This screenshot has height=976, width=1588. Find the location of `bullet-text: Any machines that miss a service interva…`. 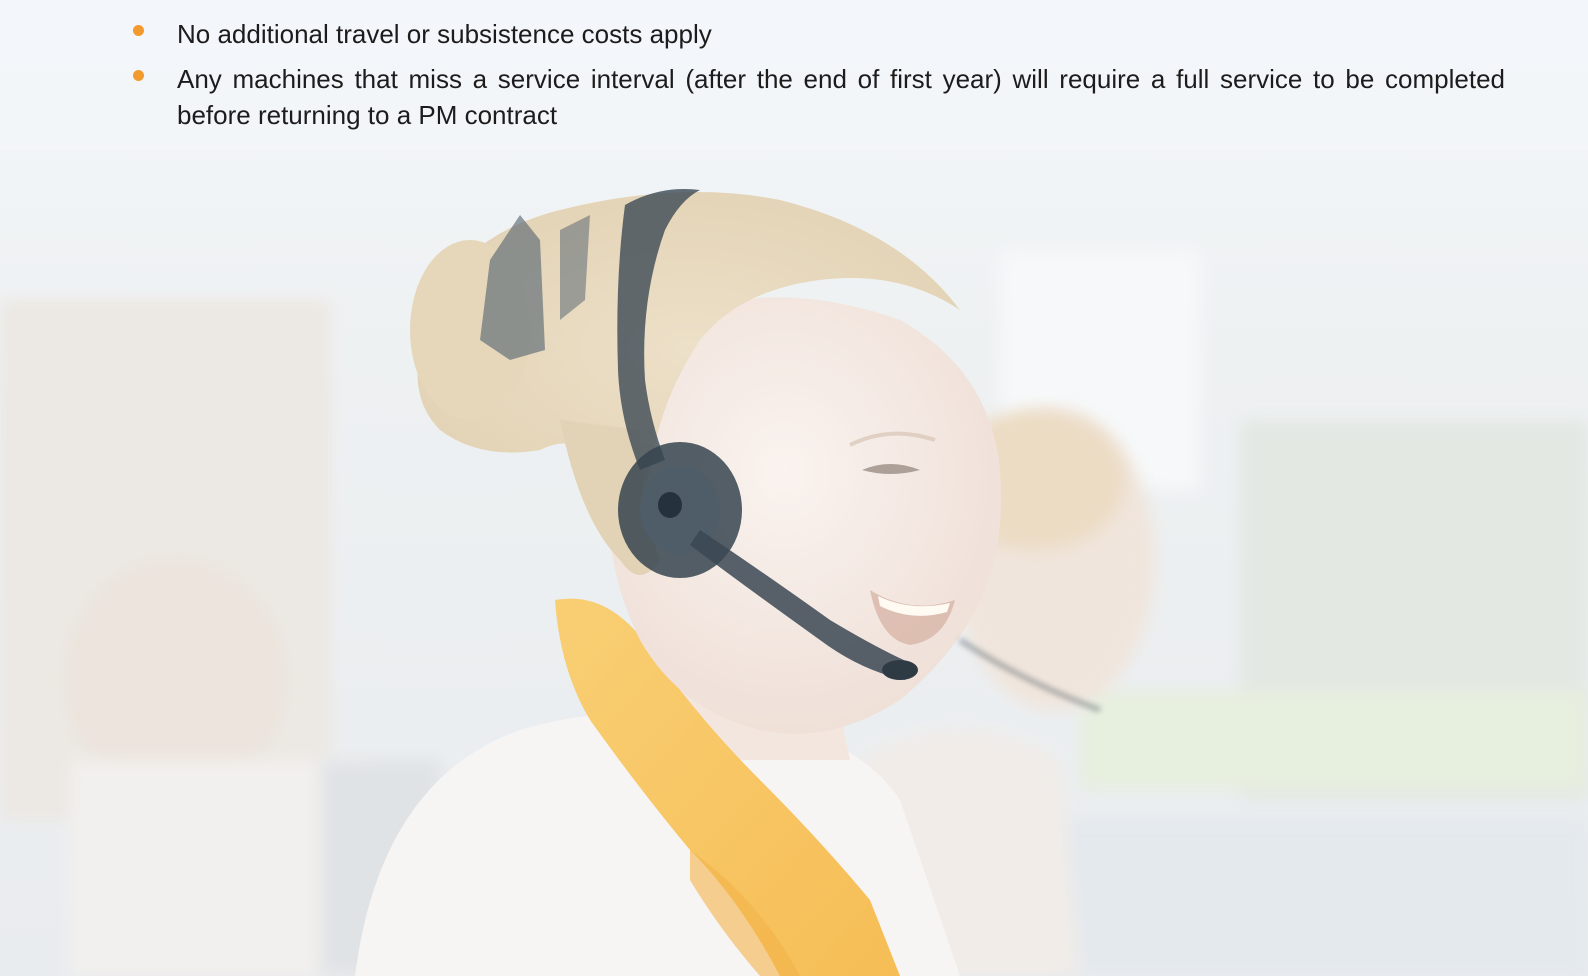

bullet-text: Any machines that miss a service interva… is located at coordinates (841, 97).